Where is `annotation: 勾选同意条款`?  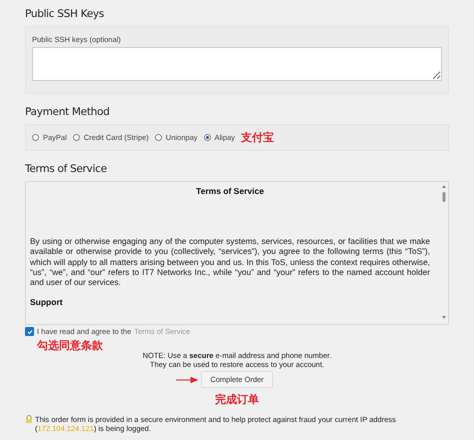
annotation: 勾选同意条款 is located at coordinates (70, 345).